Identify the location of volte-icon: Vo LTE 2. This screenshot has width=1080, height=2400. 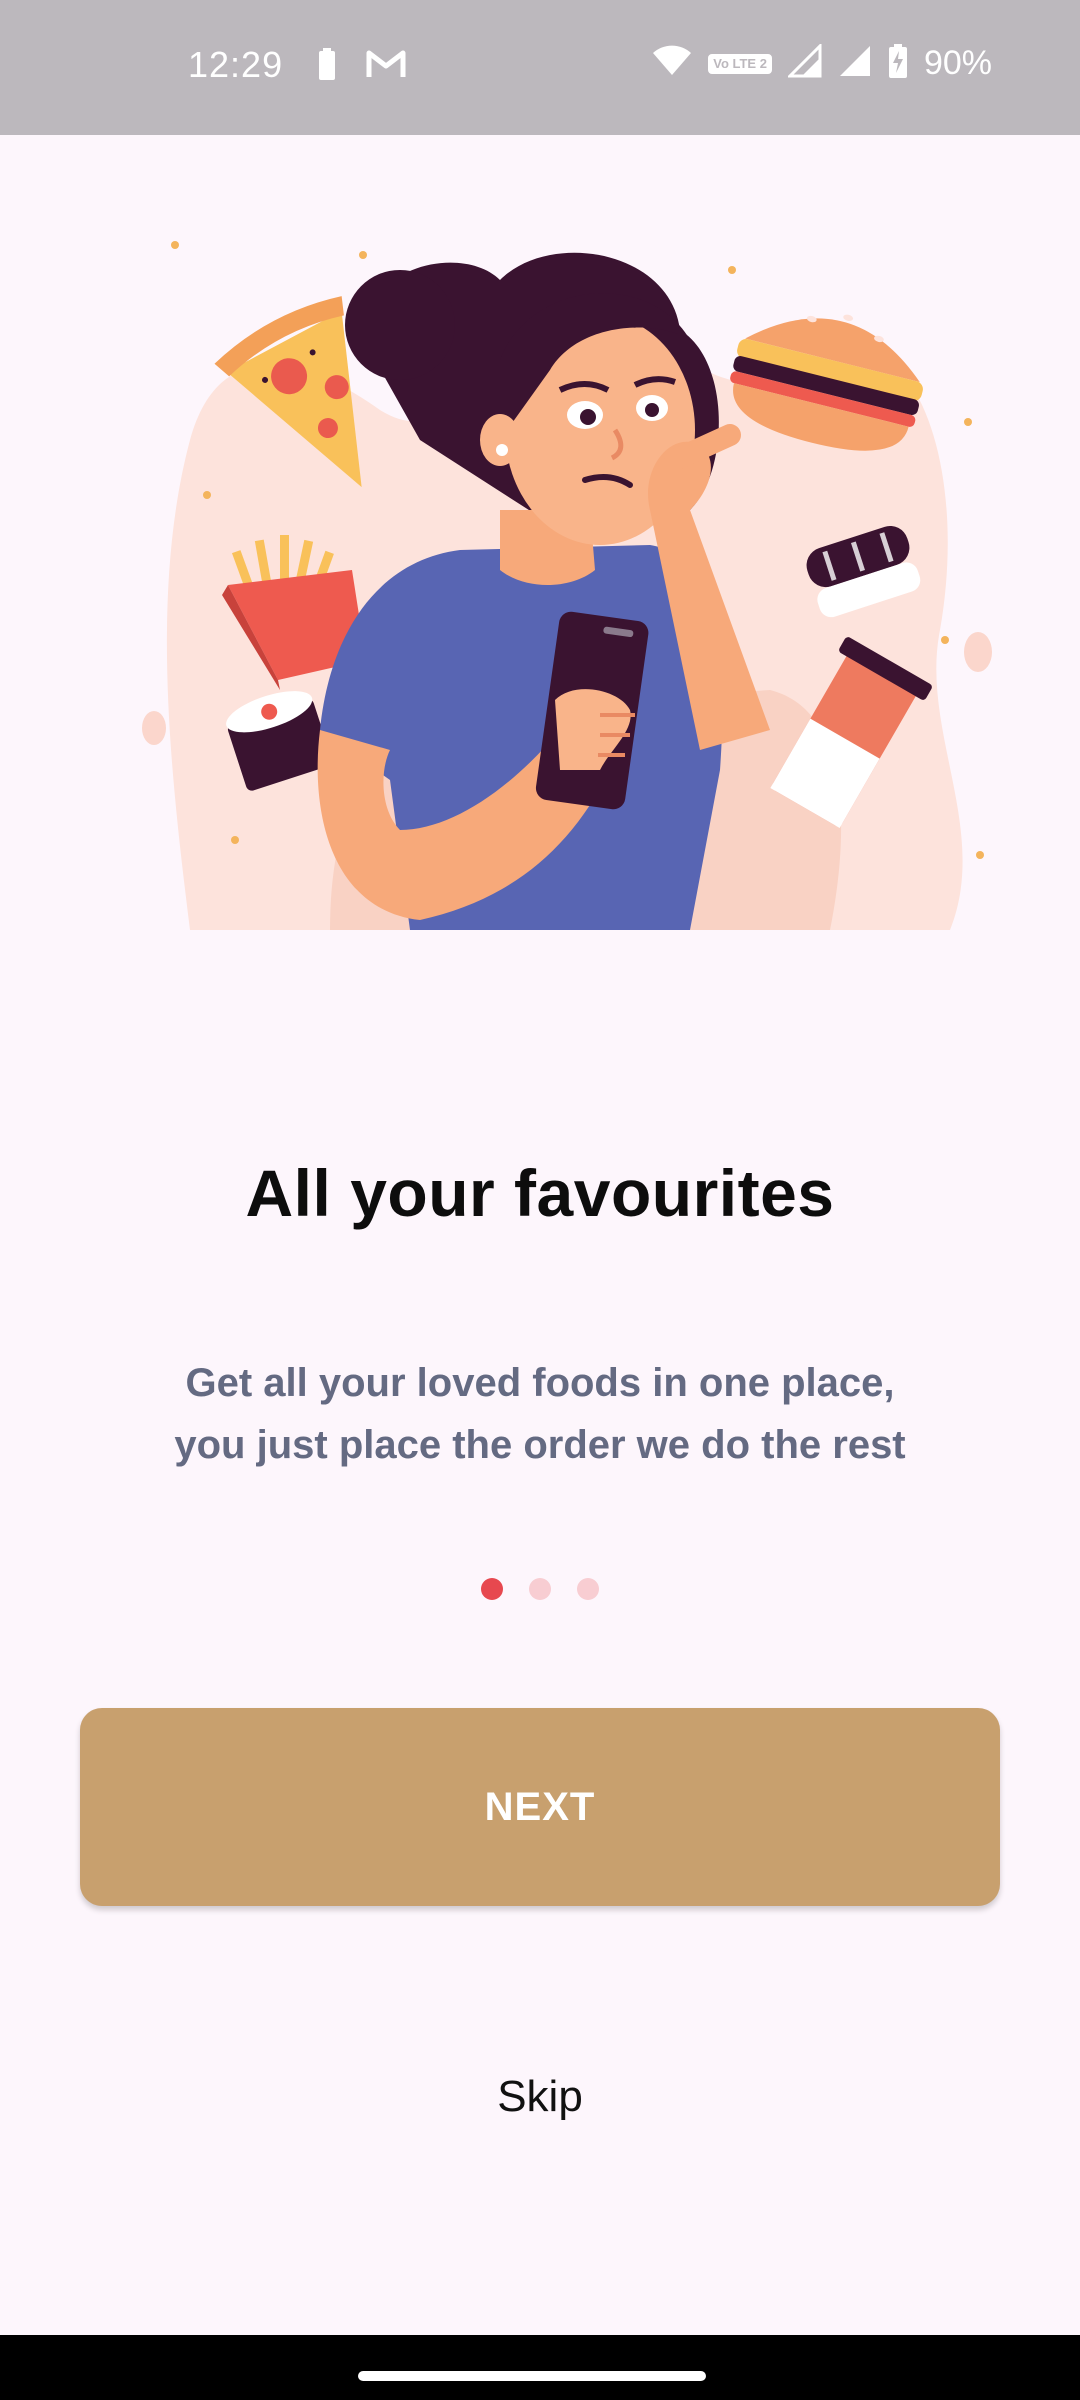
(740, 63).